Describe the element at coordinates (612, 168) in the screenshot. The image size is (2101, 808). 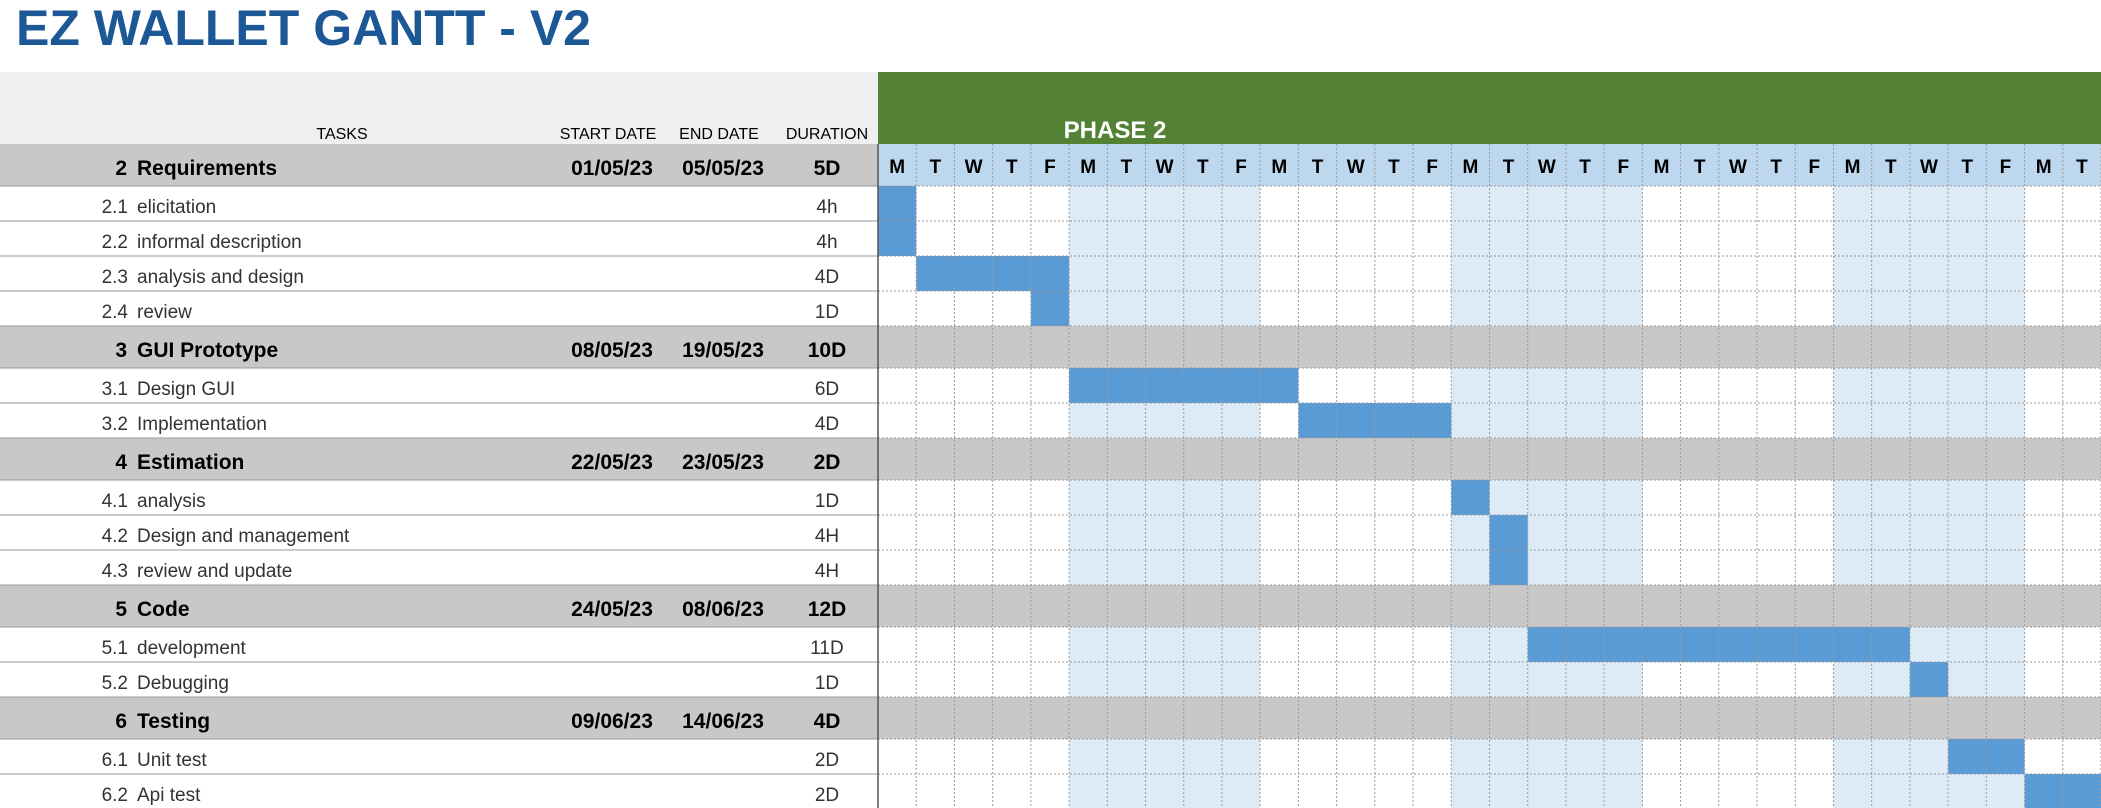
I see `group-start-date: 01/05/23` at that location.